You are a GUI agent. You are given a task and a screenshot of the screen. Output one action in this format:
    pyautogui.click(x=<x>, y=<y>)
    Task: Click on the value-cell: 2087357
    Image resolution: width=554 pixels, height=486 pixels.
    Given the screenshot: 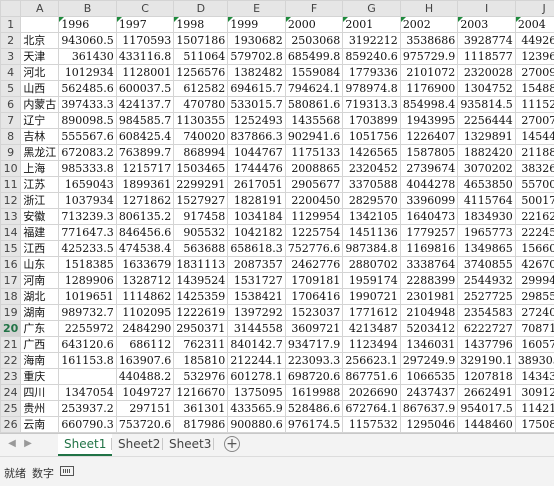 What is the action you would take?
    pyautogui.click(x=257, y=265)
    